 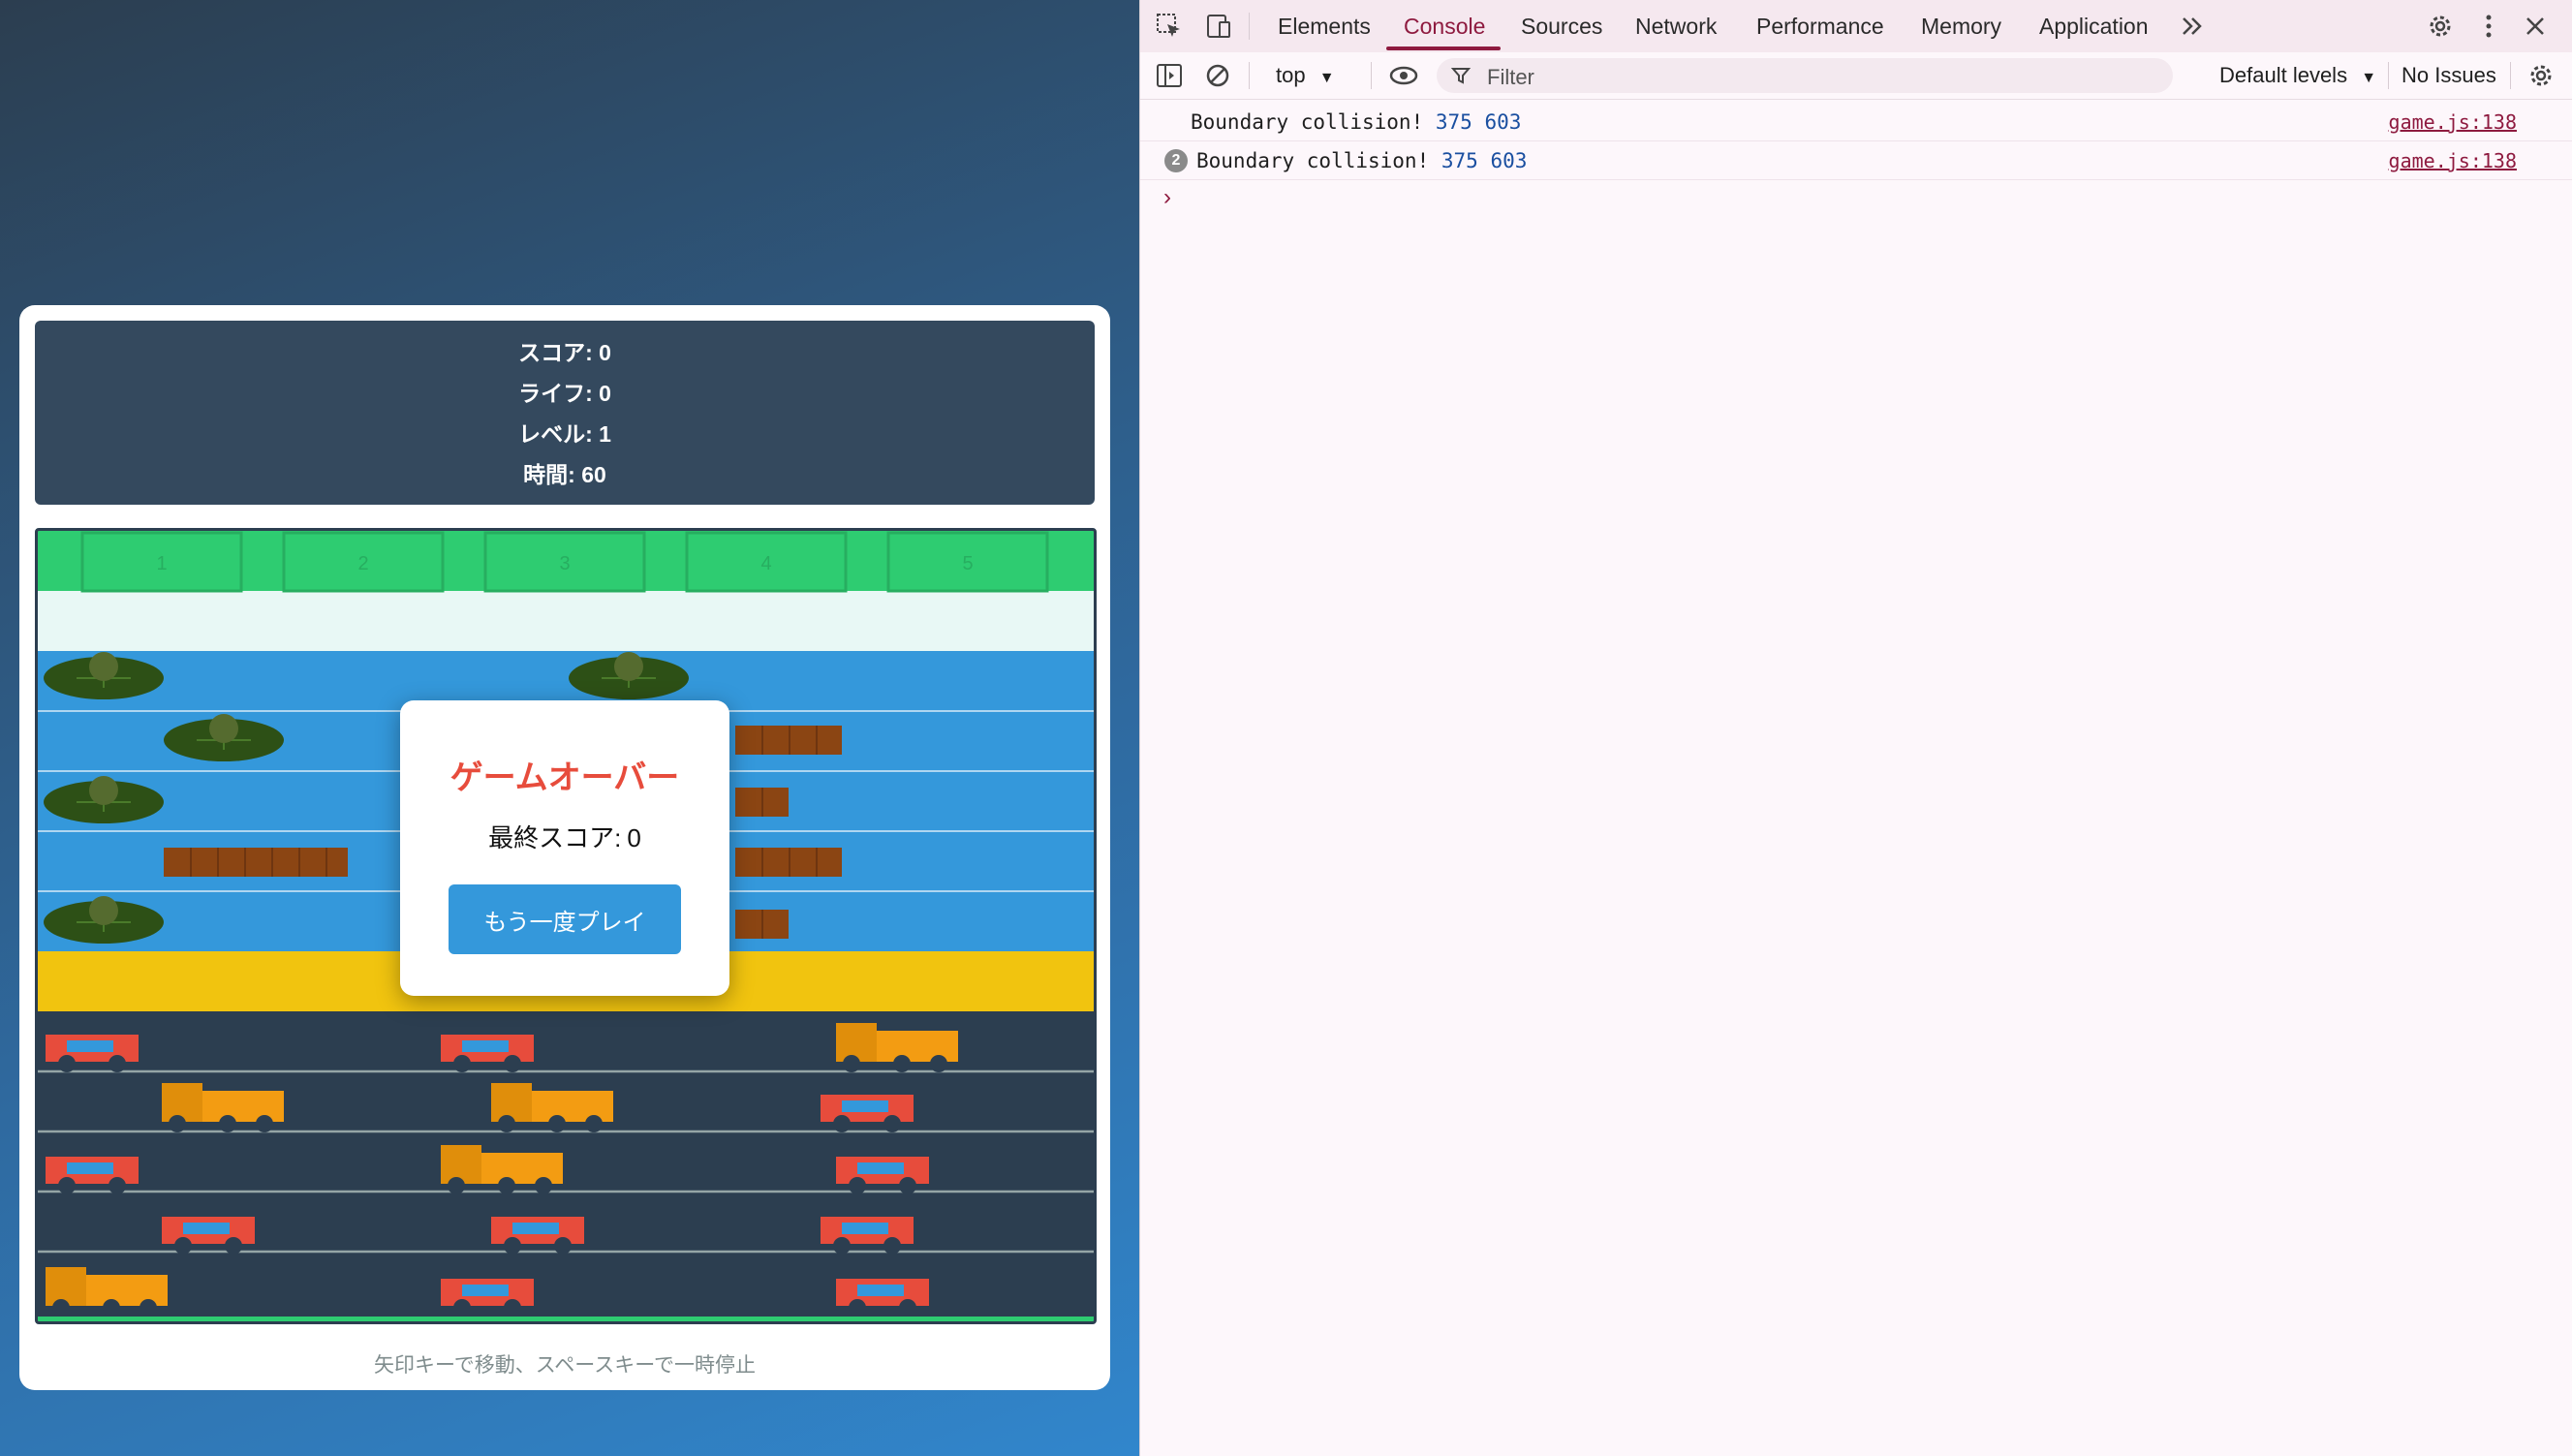 What do you see at coordinates (1176, 160) in the screenshot?
I see `repeat-count-badge: 2` at bounding box center [1176, 160].